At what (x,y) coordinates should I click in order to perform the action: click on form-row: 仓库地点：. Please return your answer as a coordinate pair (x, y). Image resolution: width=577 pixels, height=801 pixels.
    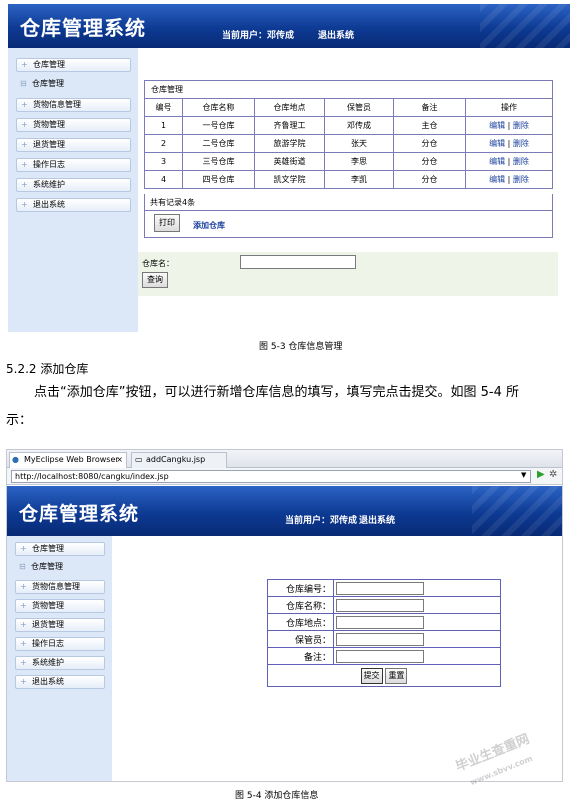
    Looking at the image, I should click on (384, 622).